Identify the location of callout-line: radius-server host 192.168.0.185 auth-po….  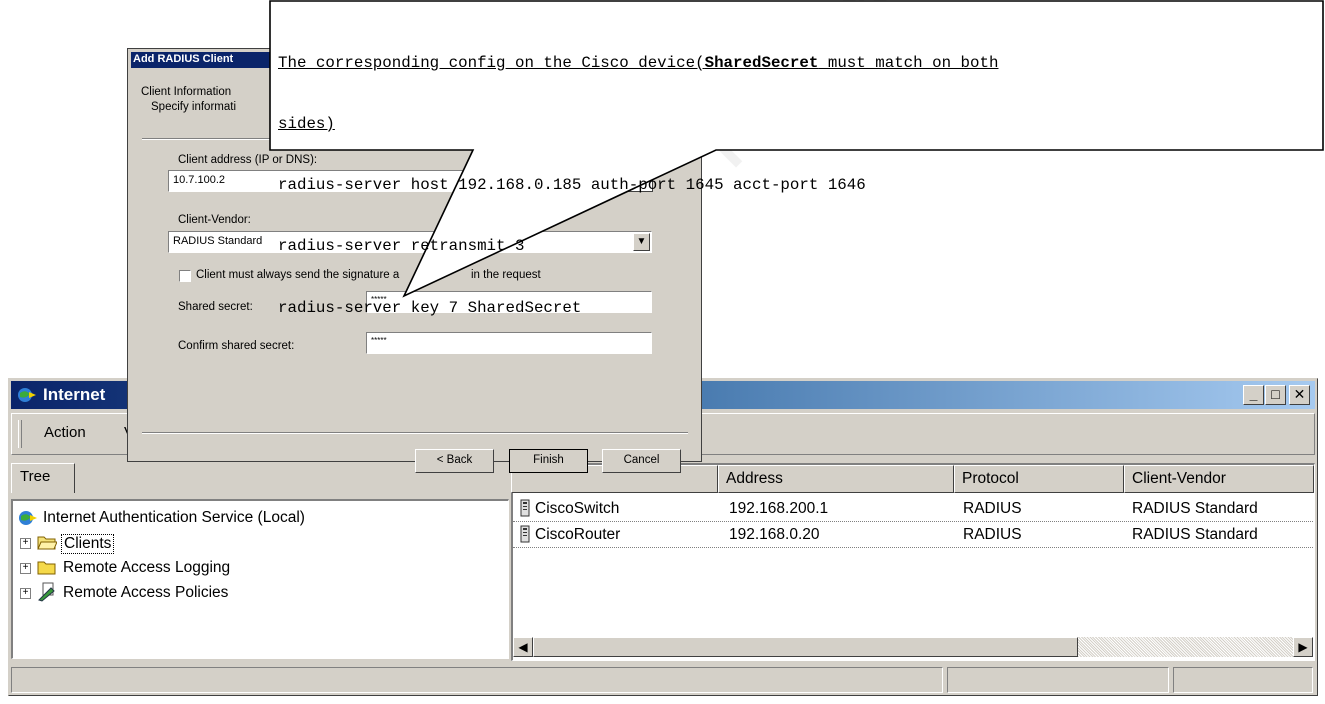
(572, 185).